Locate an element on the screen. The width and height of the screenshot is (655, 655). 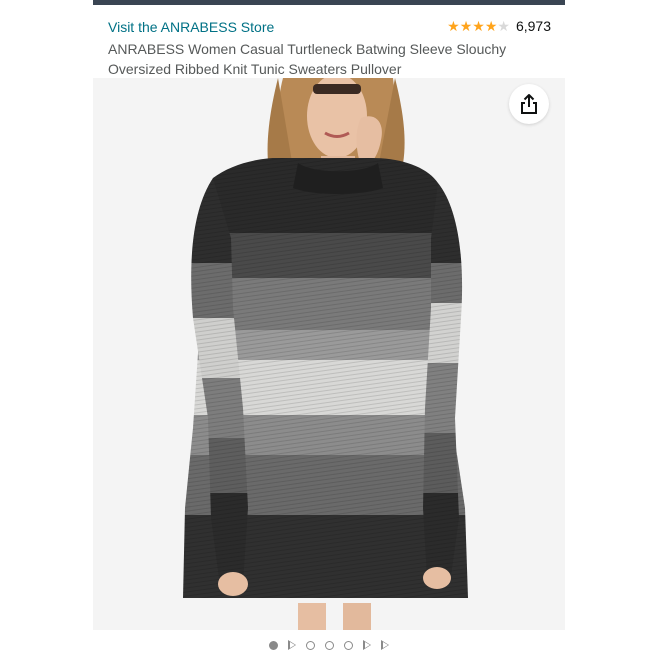
carousel-dot-active is located at coordinates (273, 645).